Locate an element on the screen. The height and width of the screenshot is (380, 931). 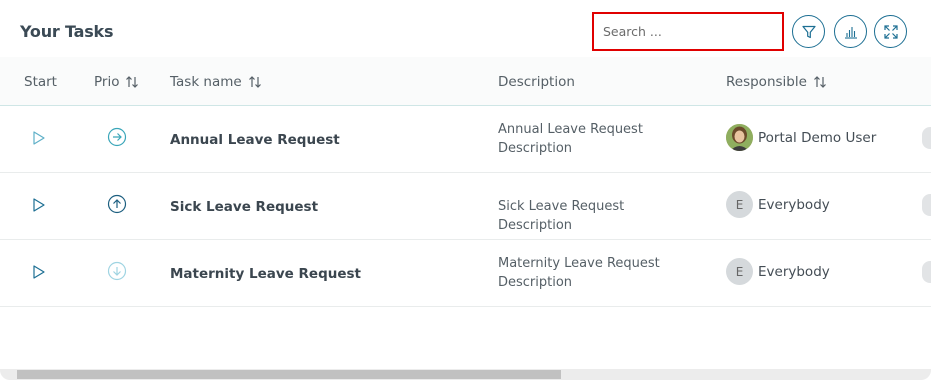
task-name: Maternity Leave Request is located at coordinates (265, 274).